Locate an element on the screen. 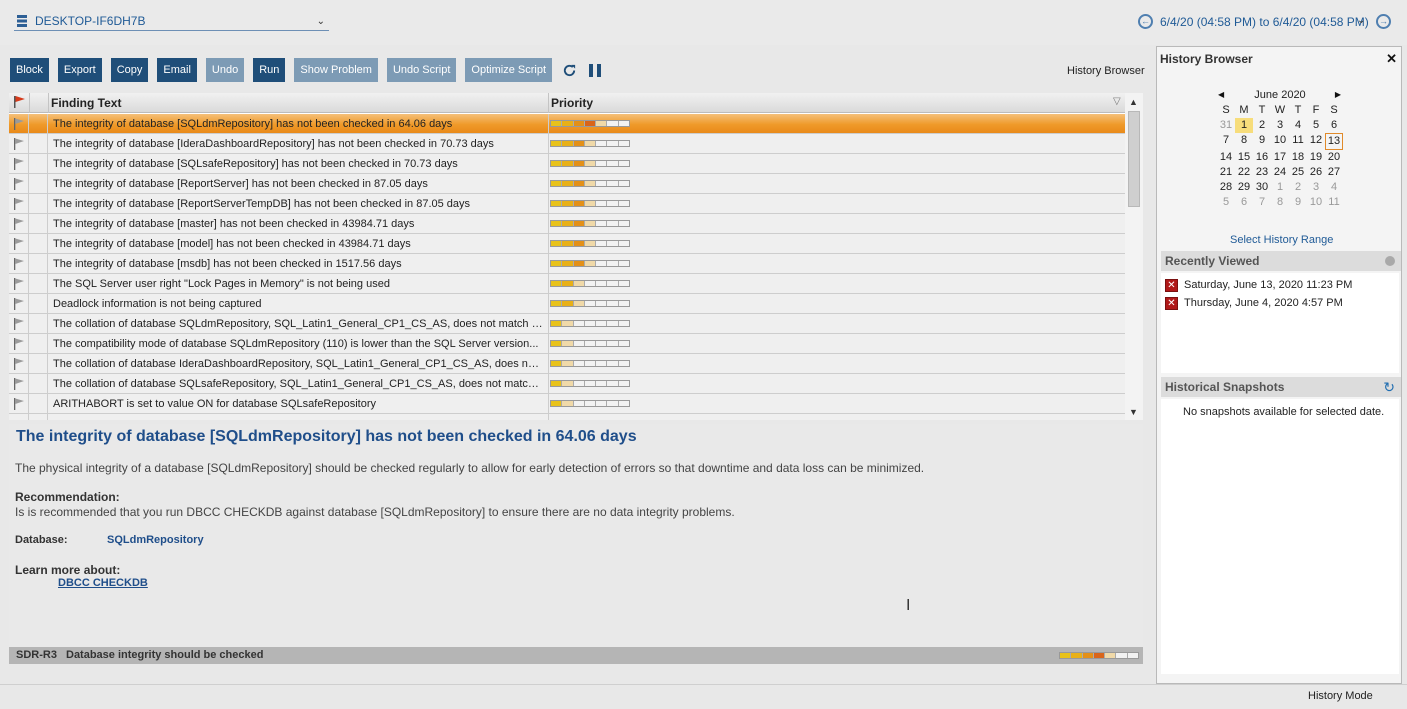 Image resolution: width=1407 pixels, height=709 pixels. calendar-day: 21 is located at coordinates (1226, 172).